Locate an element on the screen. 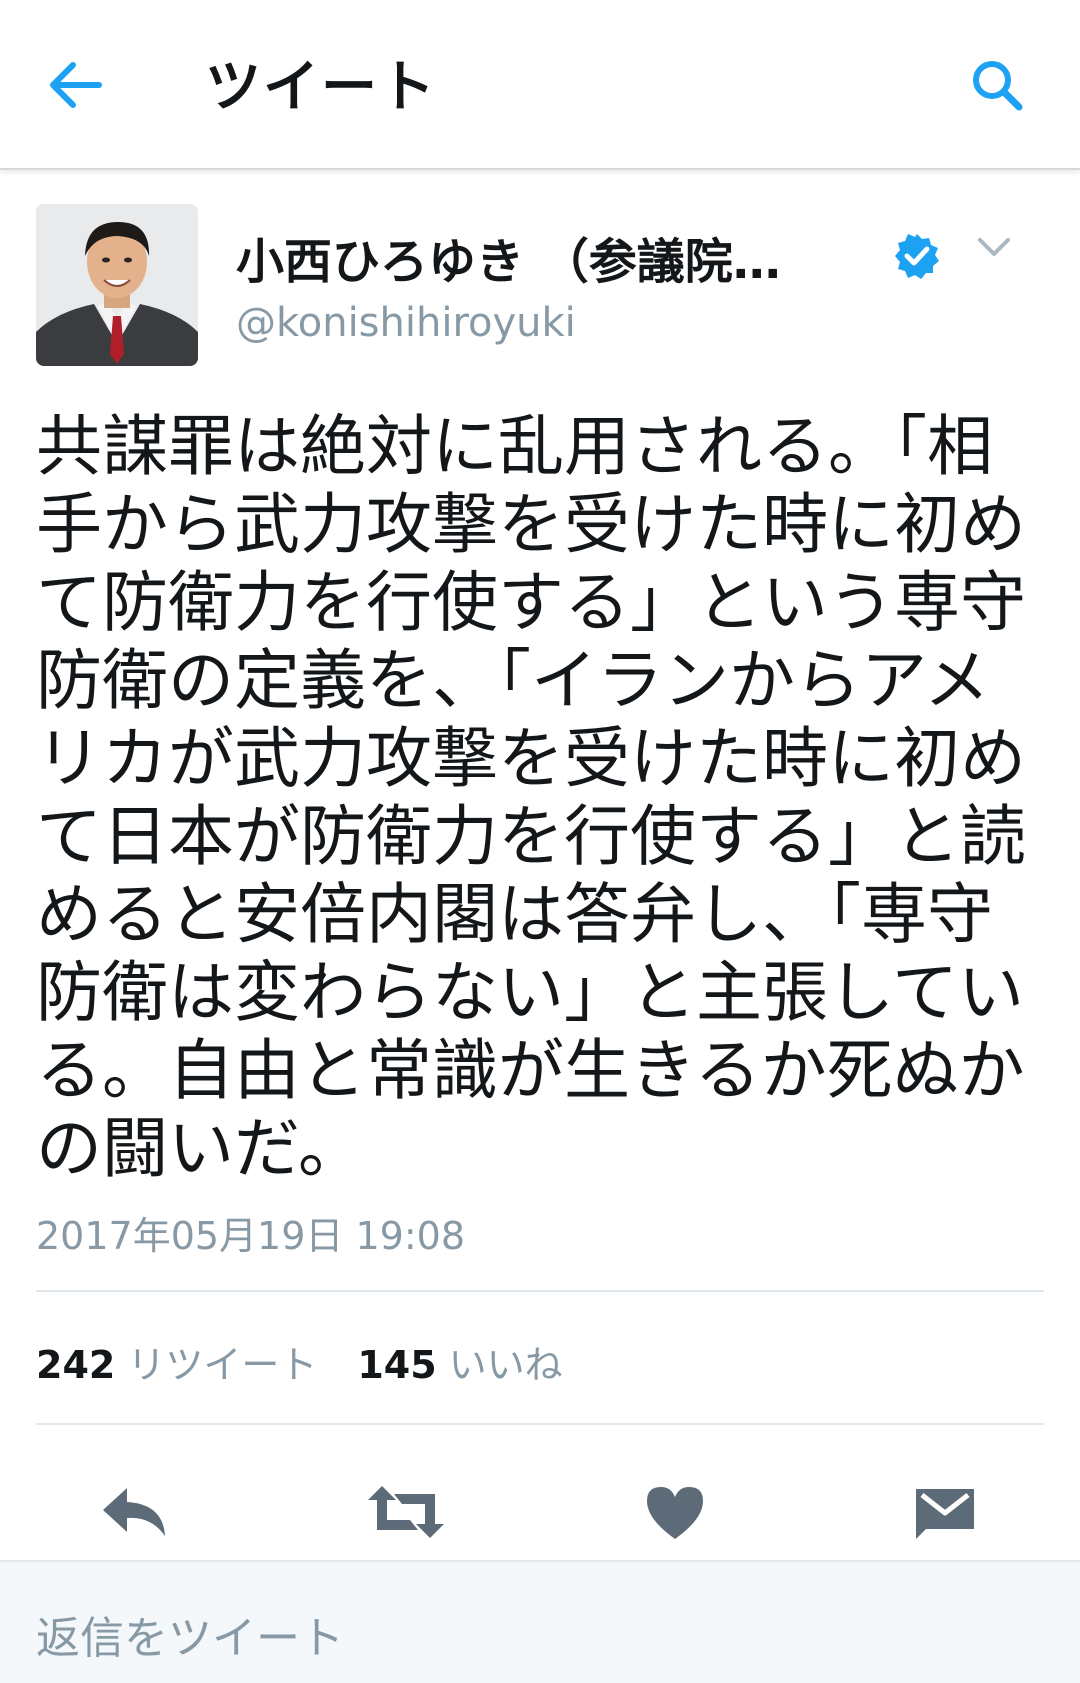 This screenshot has height=1683, width=1080. like-label: いいね is located at coordinates (506, 1361).